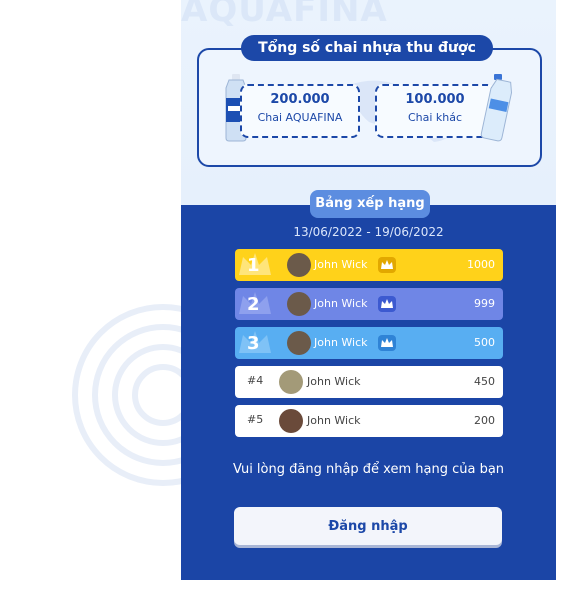 Image resolution: width=575 pixels, height=597 pixels. I want to click on aquafina-count: 200.000, so click(300, 99).